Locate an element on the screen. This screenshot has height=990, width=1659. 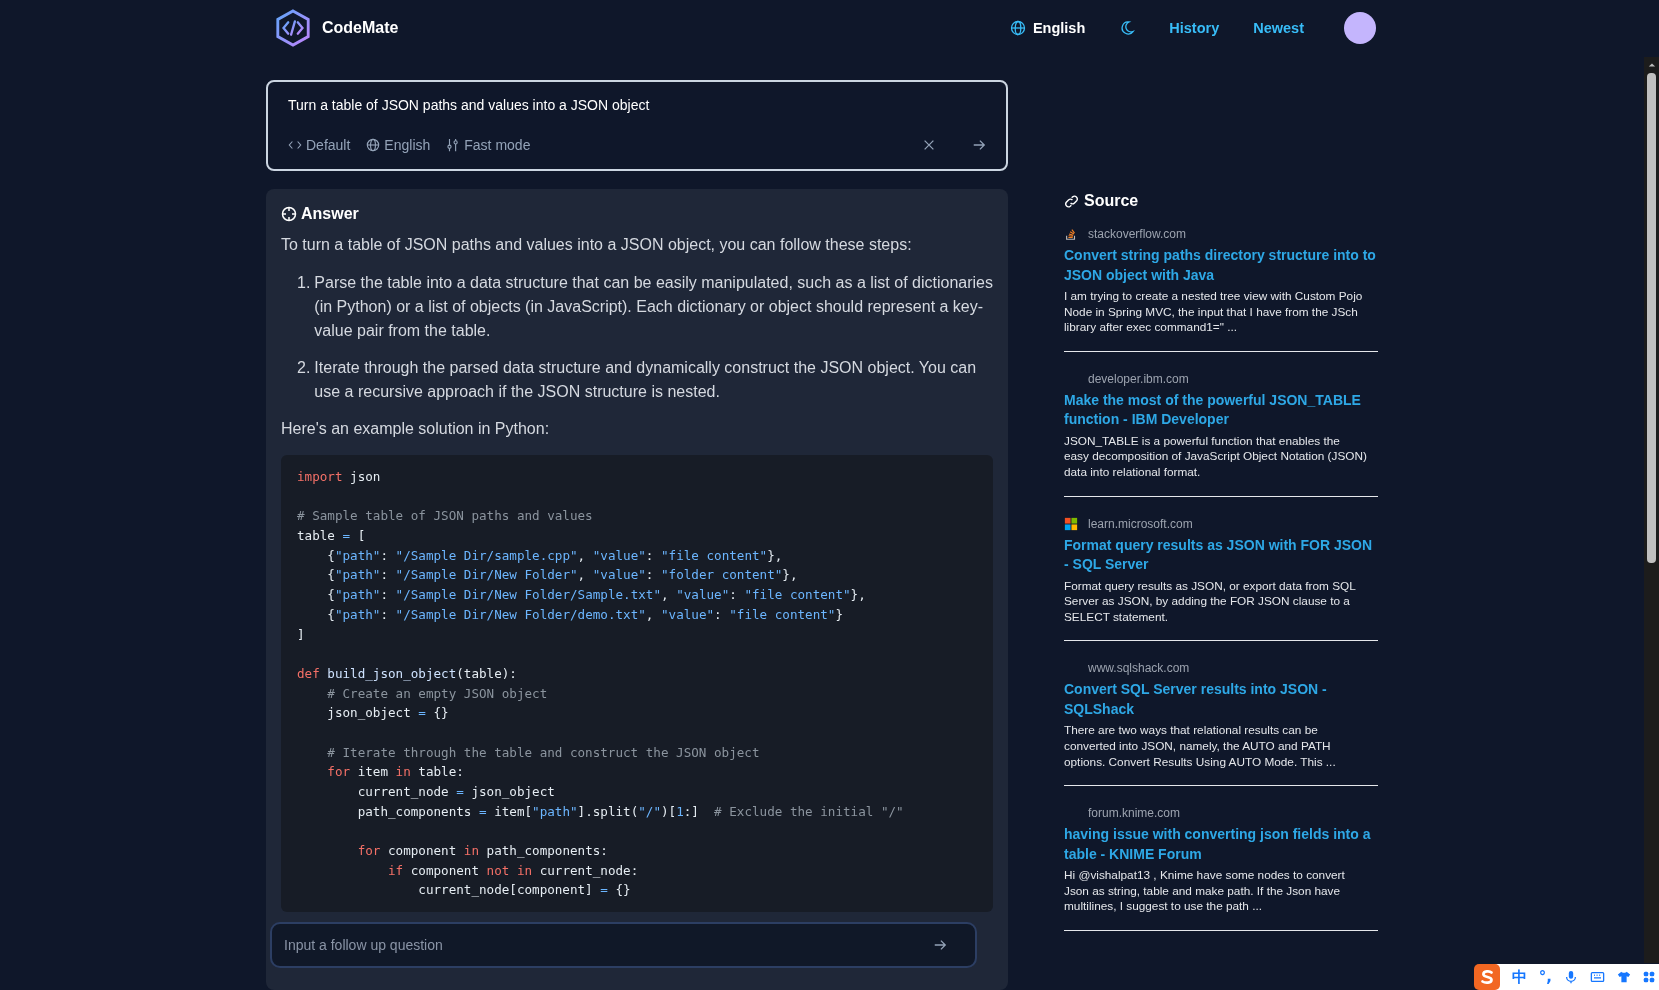
code-line: {"path": "/Sample Dir/New Folder/Sample.txt", "value": "file content"}, is located at coordinates (596, 595).